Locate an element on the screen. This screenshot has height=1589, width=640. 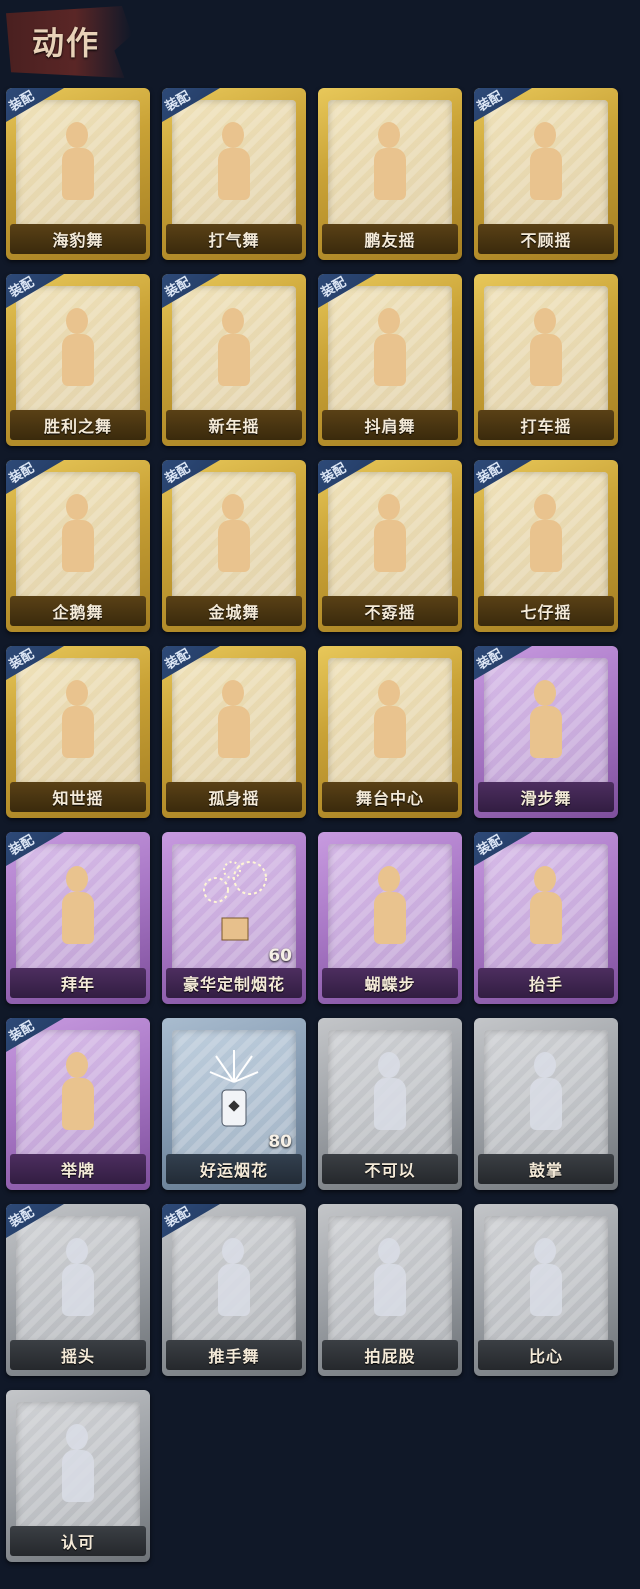
emote-card: 装配 金城舞 is located at coordinates (234, 546).